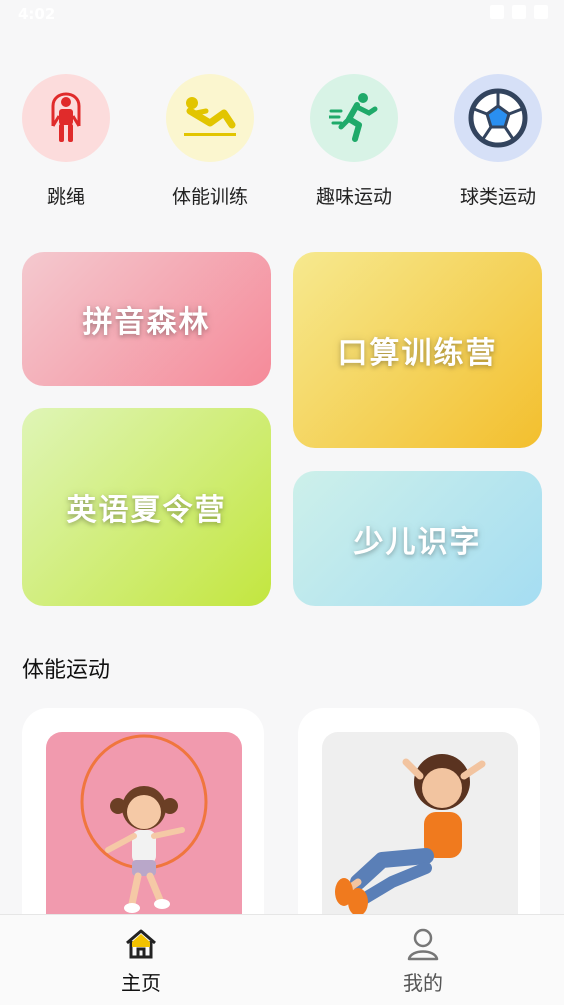 The width and height of the screenshot is (564, 1005). I want to click on signal-icon, so click(519, 12).